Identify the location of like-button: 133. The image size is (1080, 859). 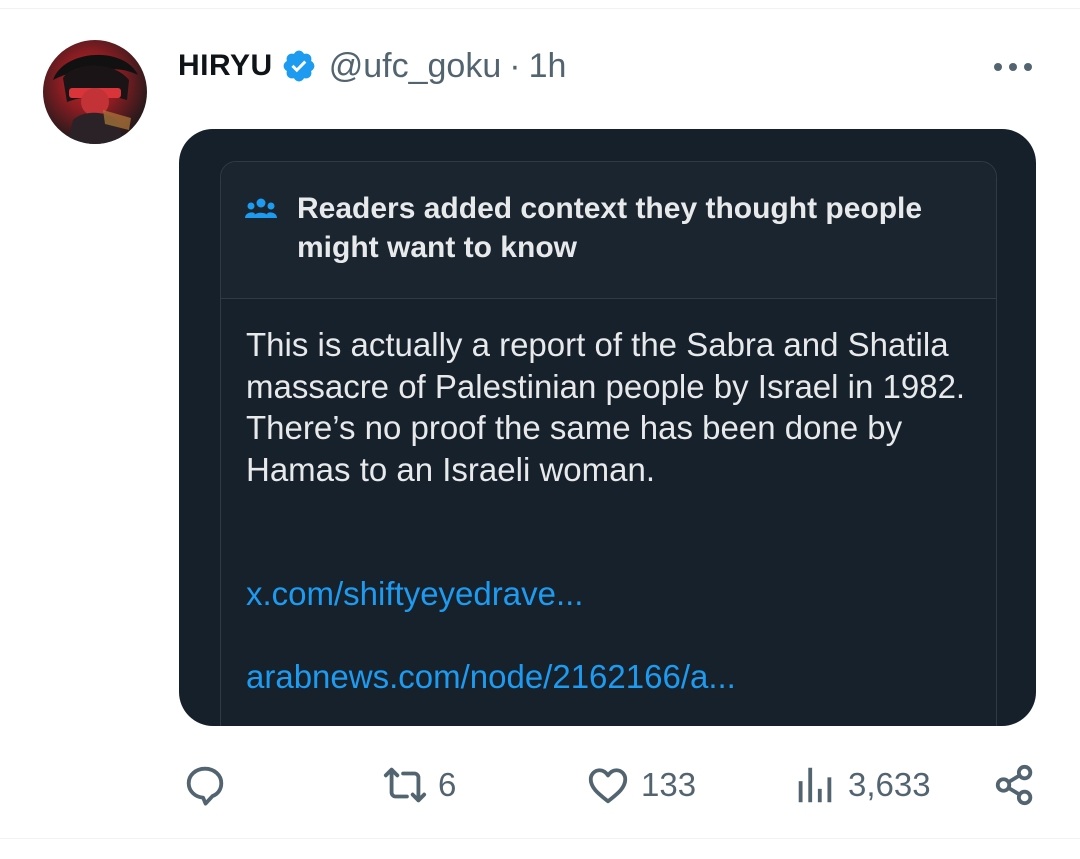
(640, 785).